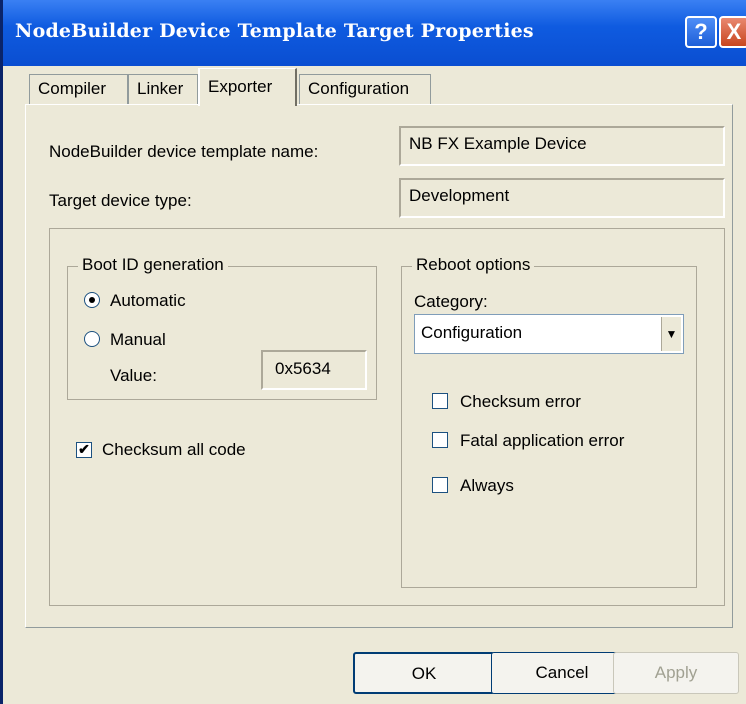  I want to click on reboot-options-title: Reboot options, so click(473, 265).